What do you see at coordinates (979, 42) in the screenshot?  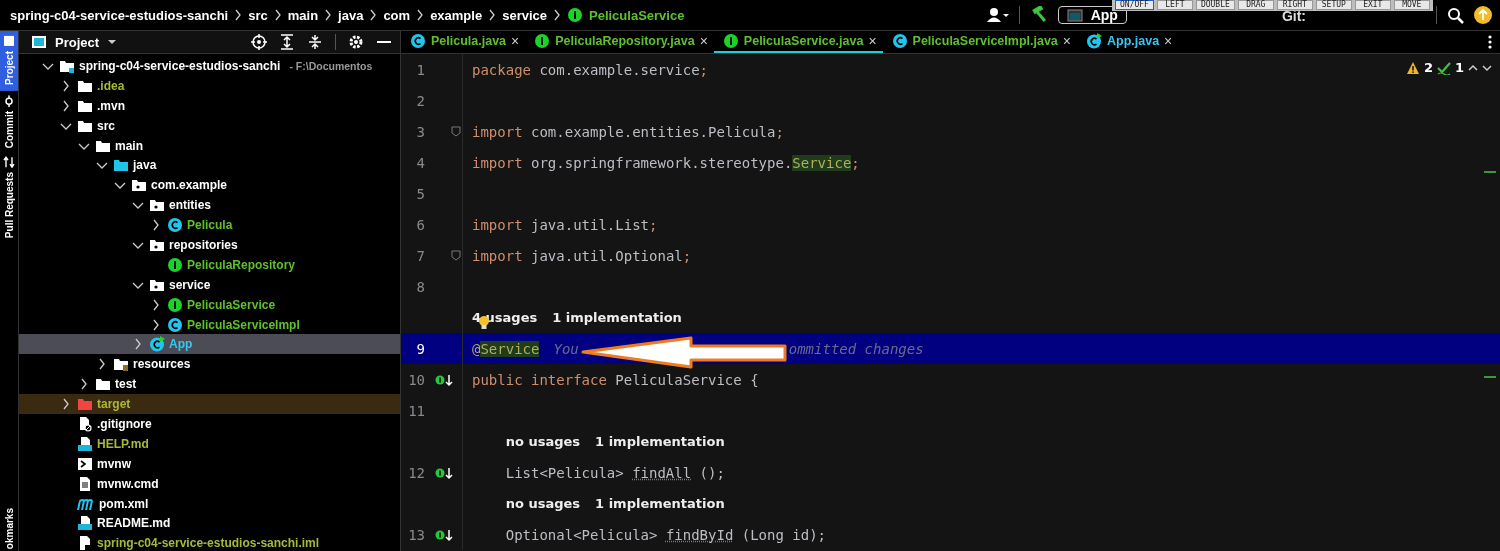 I see `editor-tab: PeliculaServiceImpl.java ×` at bounding box center [979, 42].